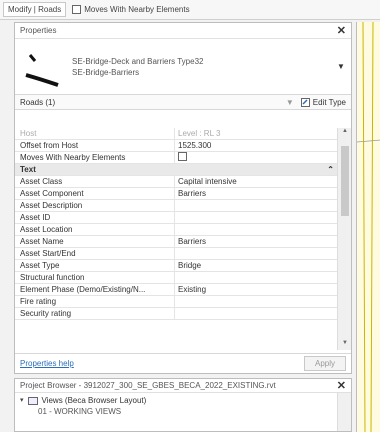 The height and width of the screenshot is (432, 380). Describe the element at coordinates (95, 181) in the screenshot. I see `property-name: Asset Class` at that location.